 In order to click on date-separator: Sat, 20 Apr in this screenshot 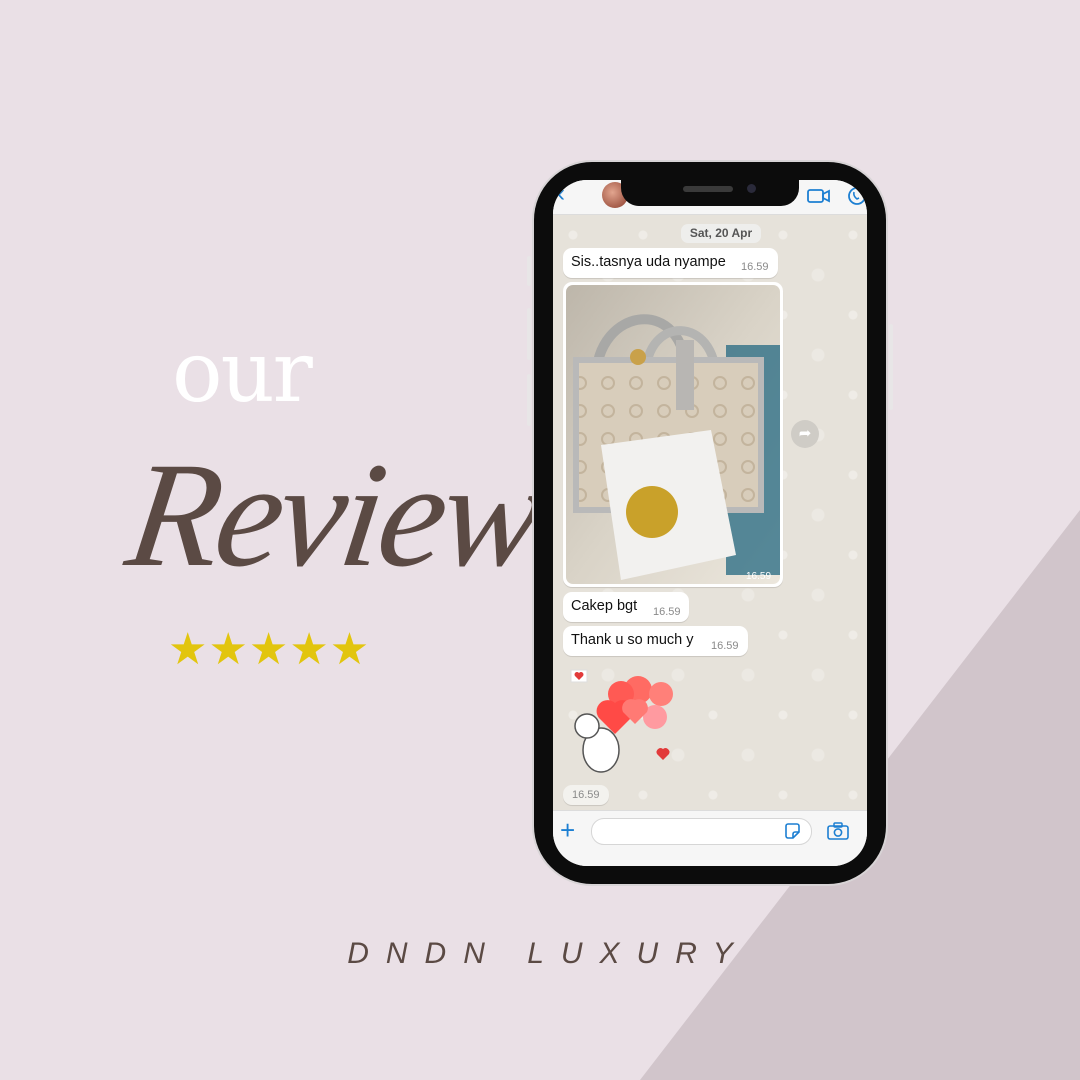, I will do `click(721, 233)`.